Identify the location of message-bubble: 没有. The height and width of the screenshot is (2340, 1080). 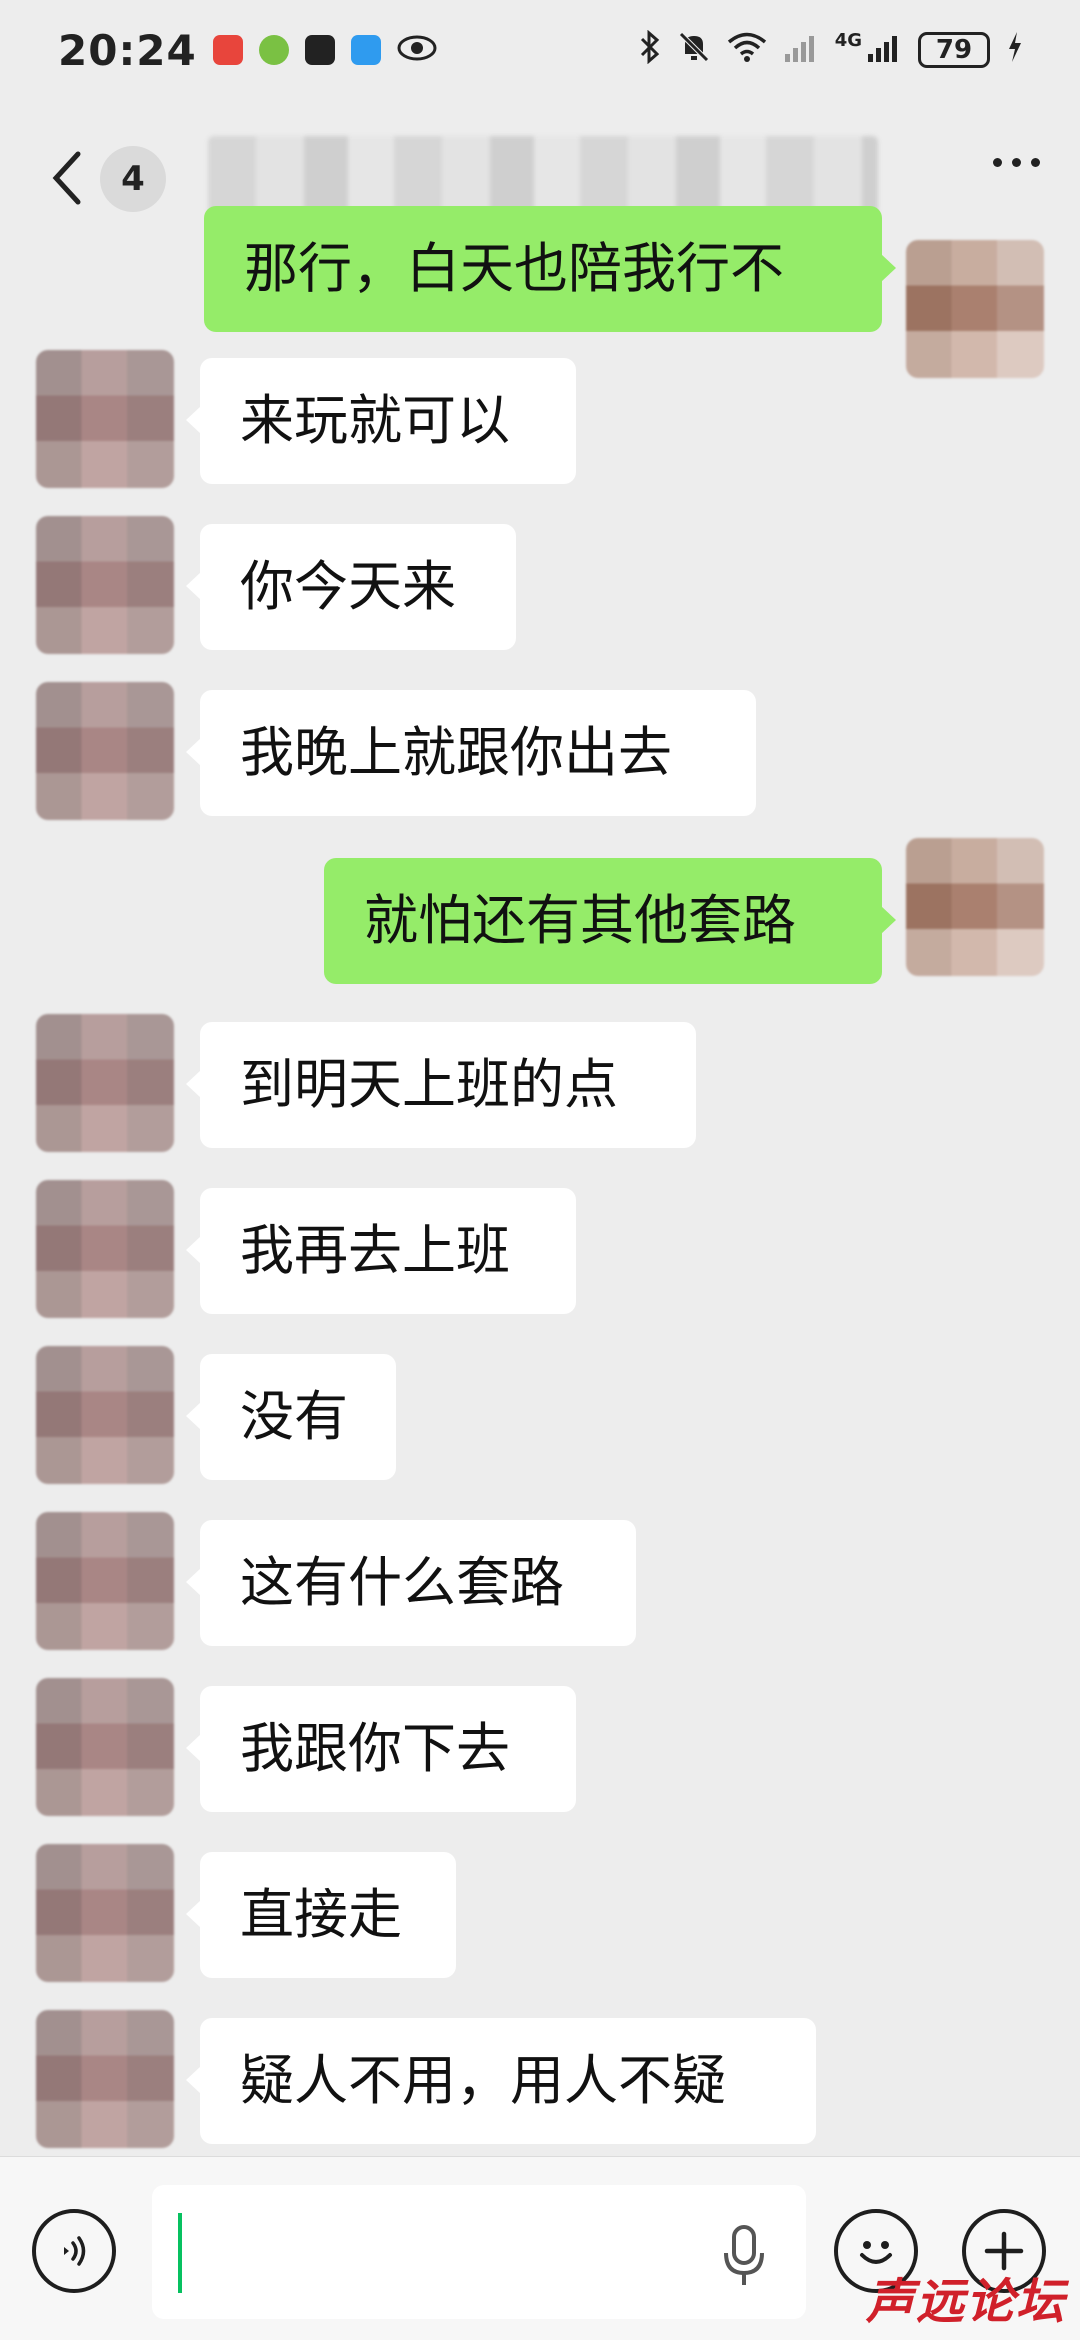
(291, 1417).